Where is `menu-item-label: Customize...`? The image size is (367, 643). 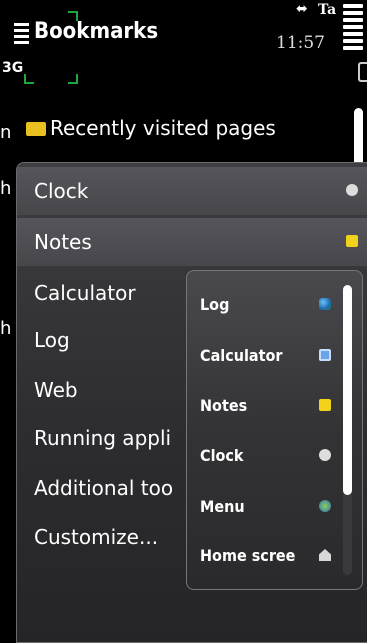
menu-item-label: Customize... is located at coordinates (96, 537).